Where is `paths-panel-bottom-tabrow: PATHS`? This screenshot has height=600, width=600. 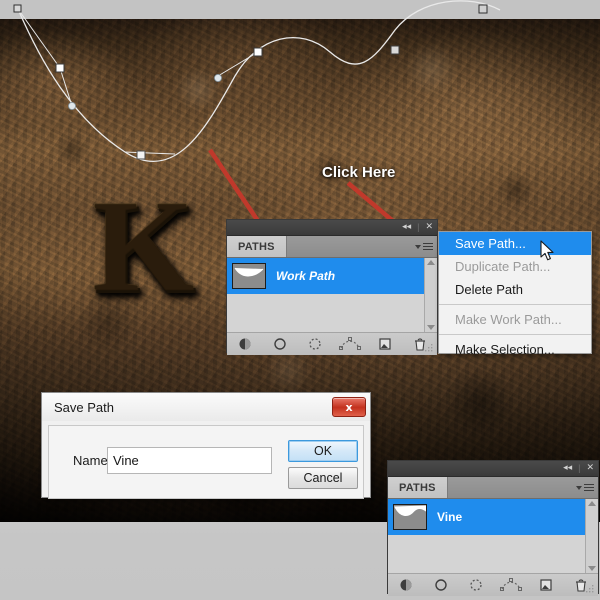
paths-panel-bottom-tabrow: PATHS is located at coordinates (493, 488).